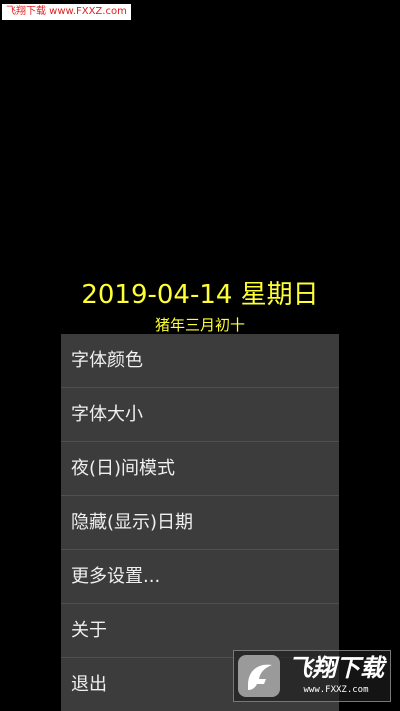 This screenshot has height=711, width=400. Describe the element at coordinates (200, 295) in the screenshot. I see `clock-date: 2019-04-14 星期日` at that location.